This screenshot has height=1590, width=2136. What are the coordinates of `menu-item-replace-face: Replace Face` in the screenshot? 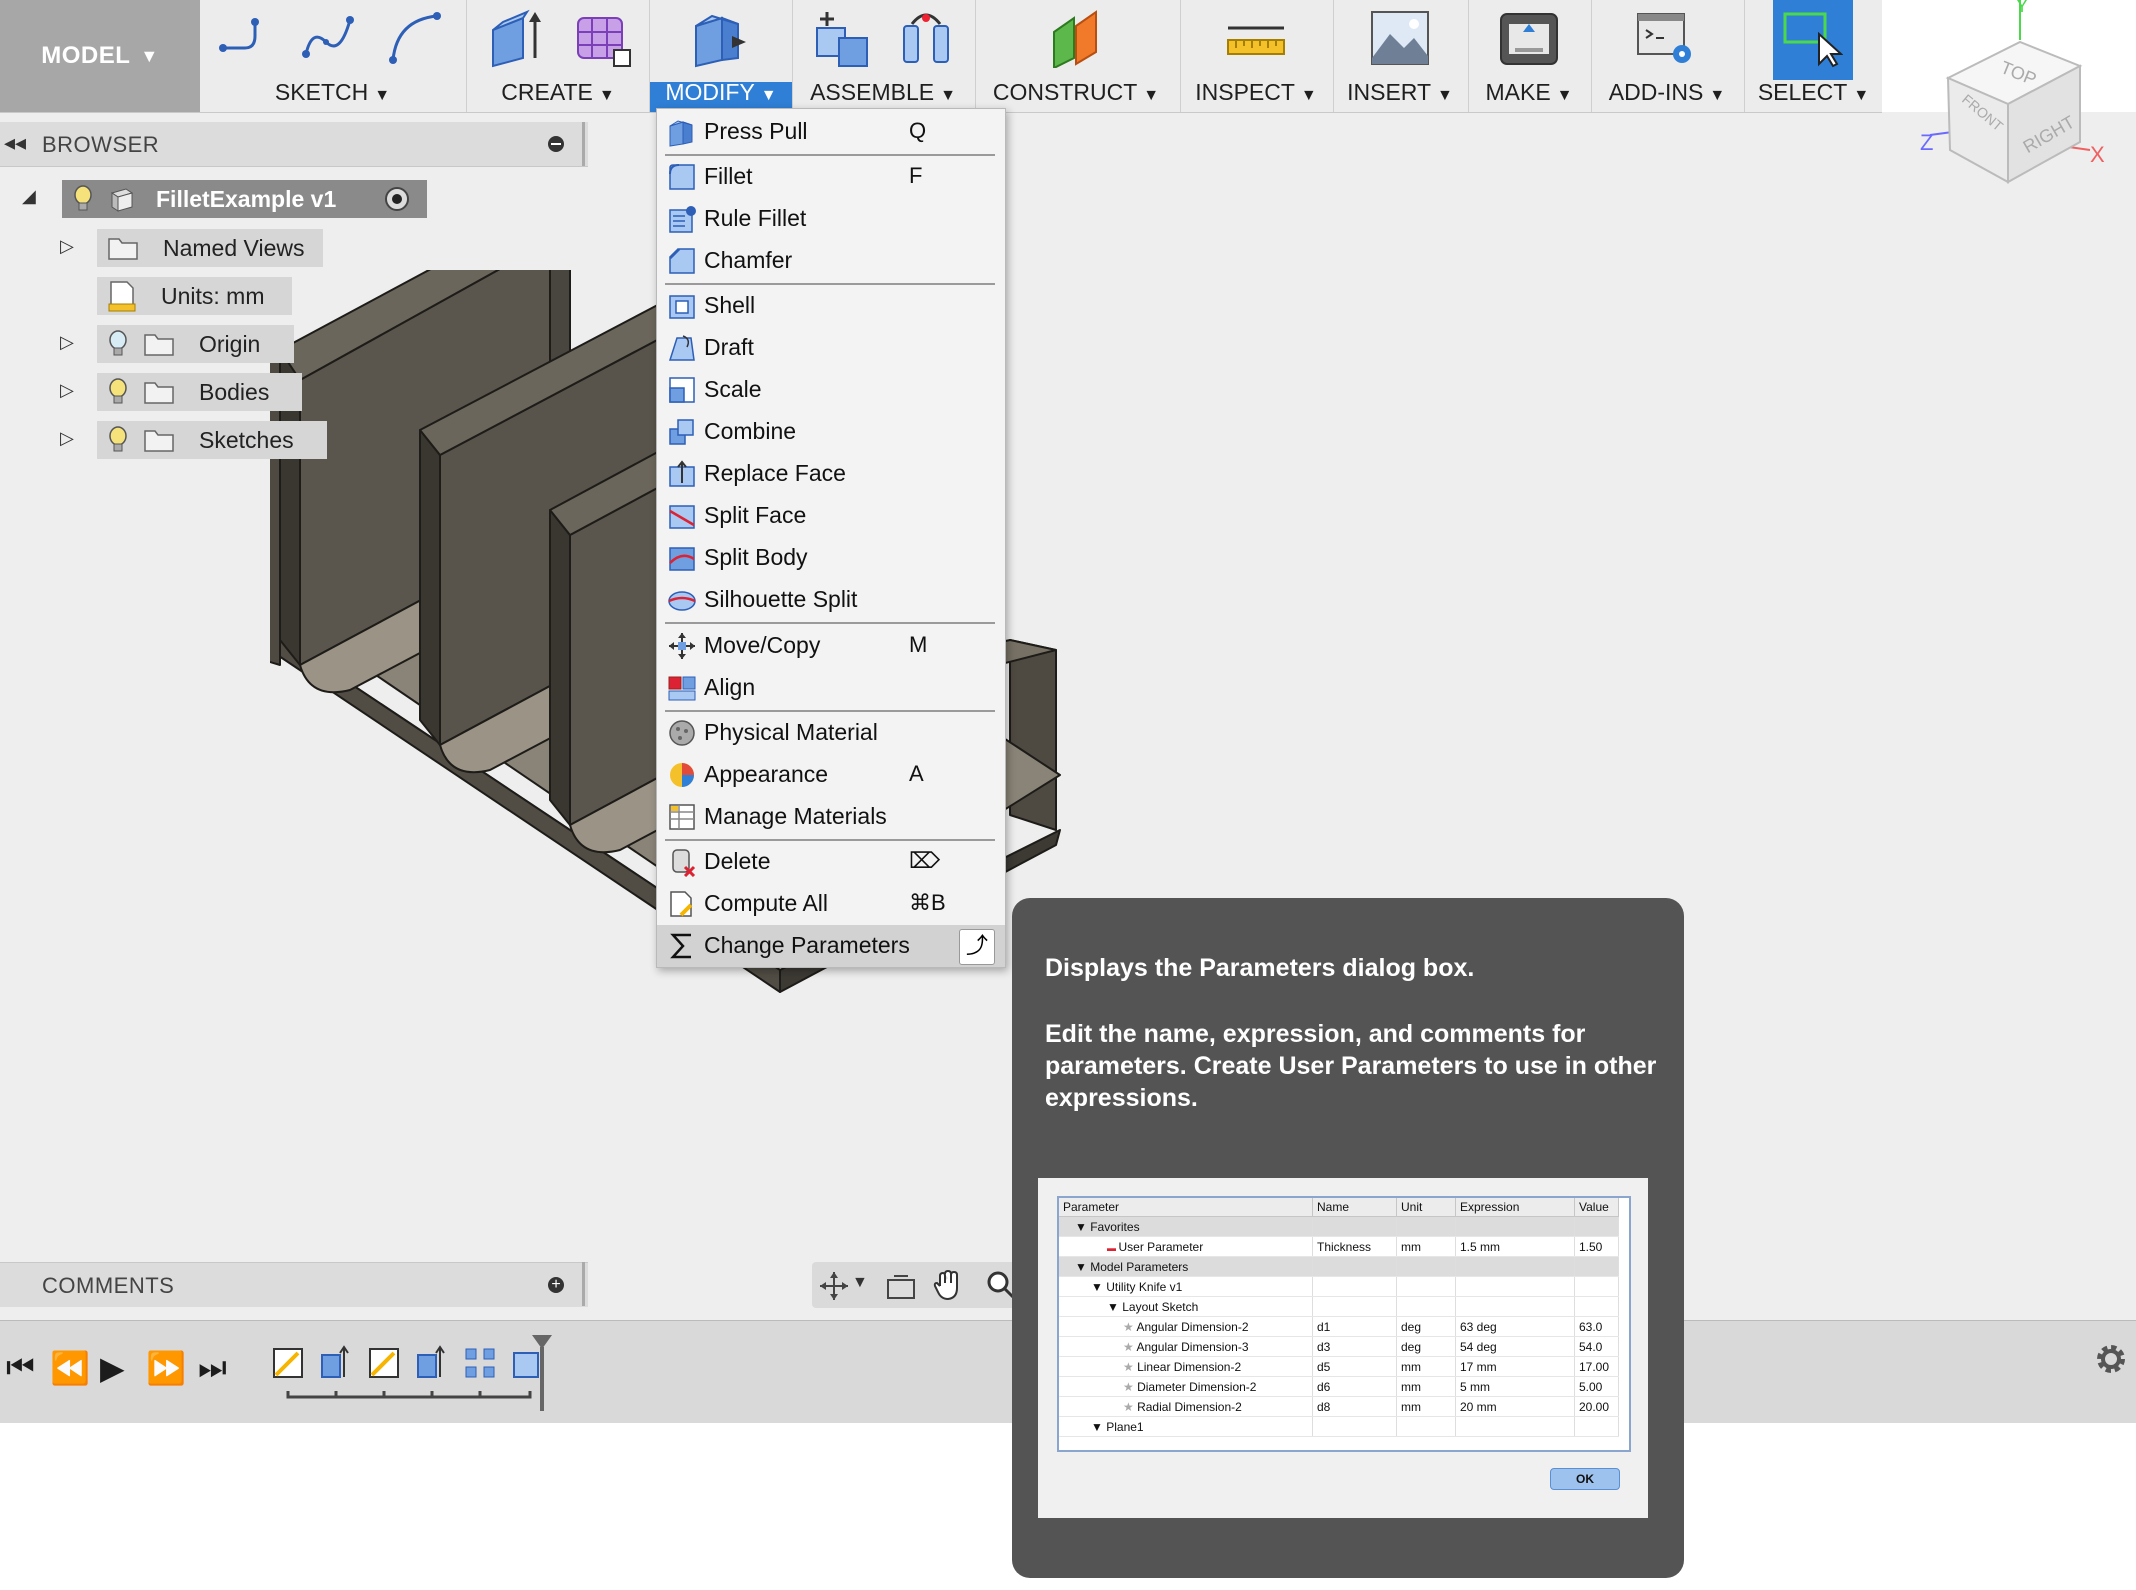 It's located at (831, 474).